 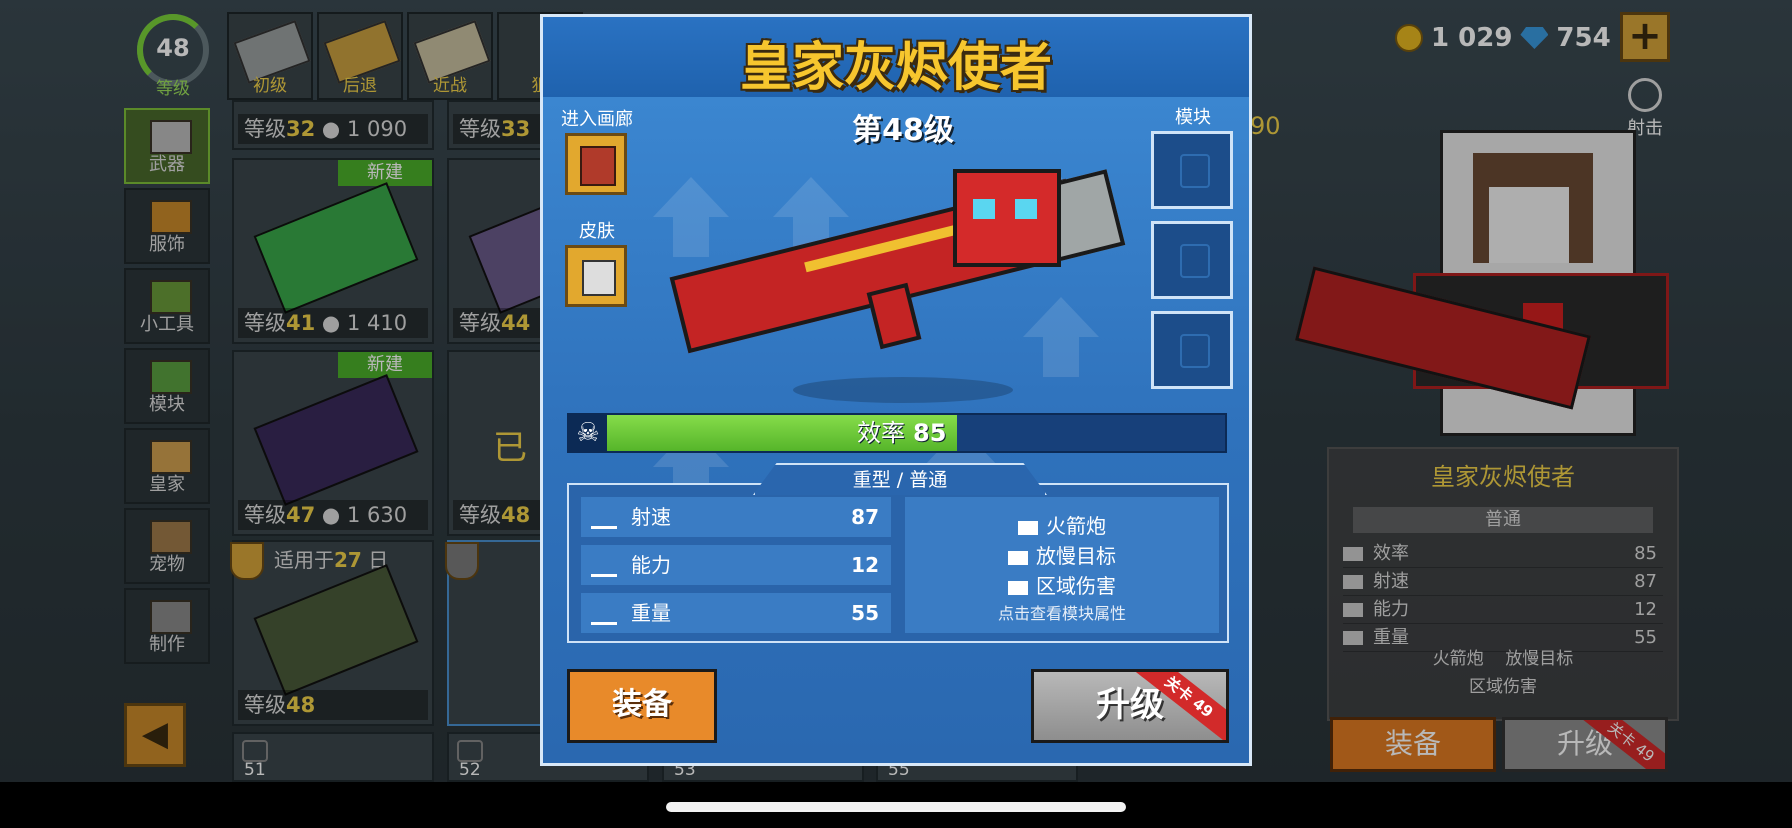 I want to click on add-currency-button: +, so click(x=1645, y=37).